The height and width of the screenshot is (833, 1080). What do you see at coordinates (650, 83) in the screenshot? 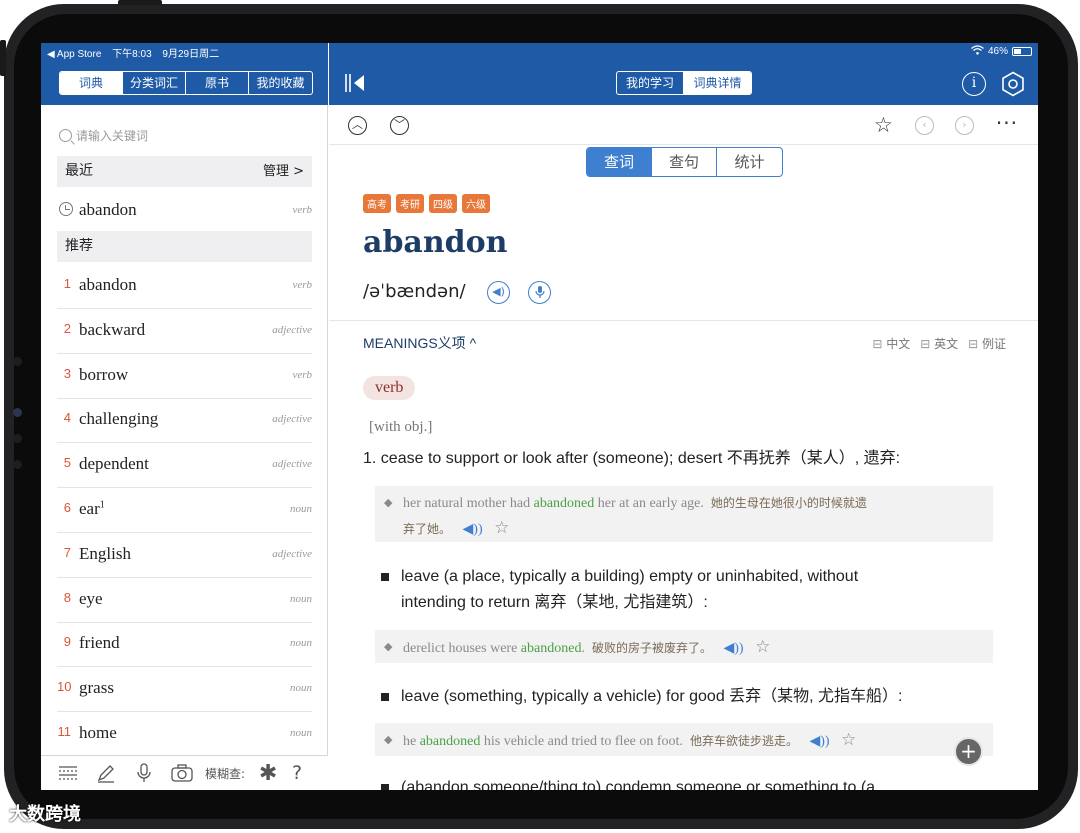
I see `tab-my-study: 我的学习` at bounding box center [650, 83].